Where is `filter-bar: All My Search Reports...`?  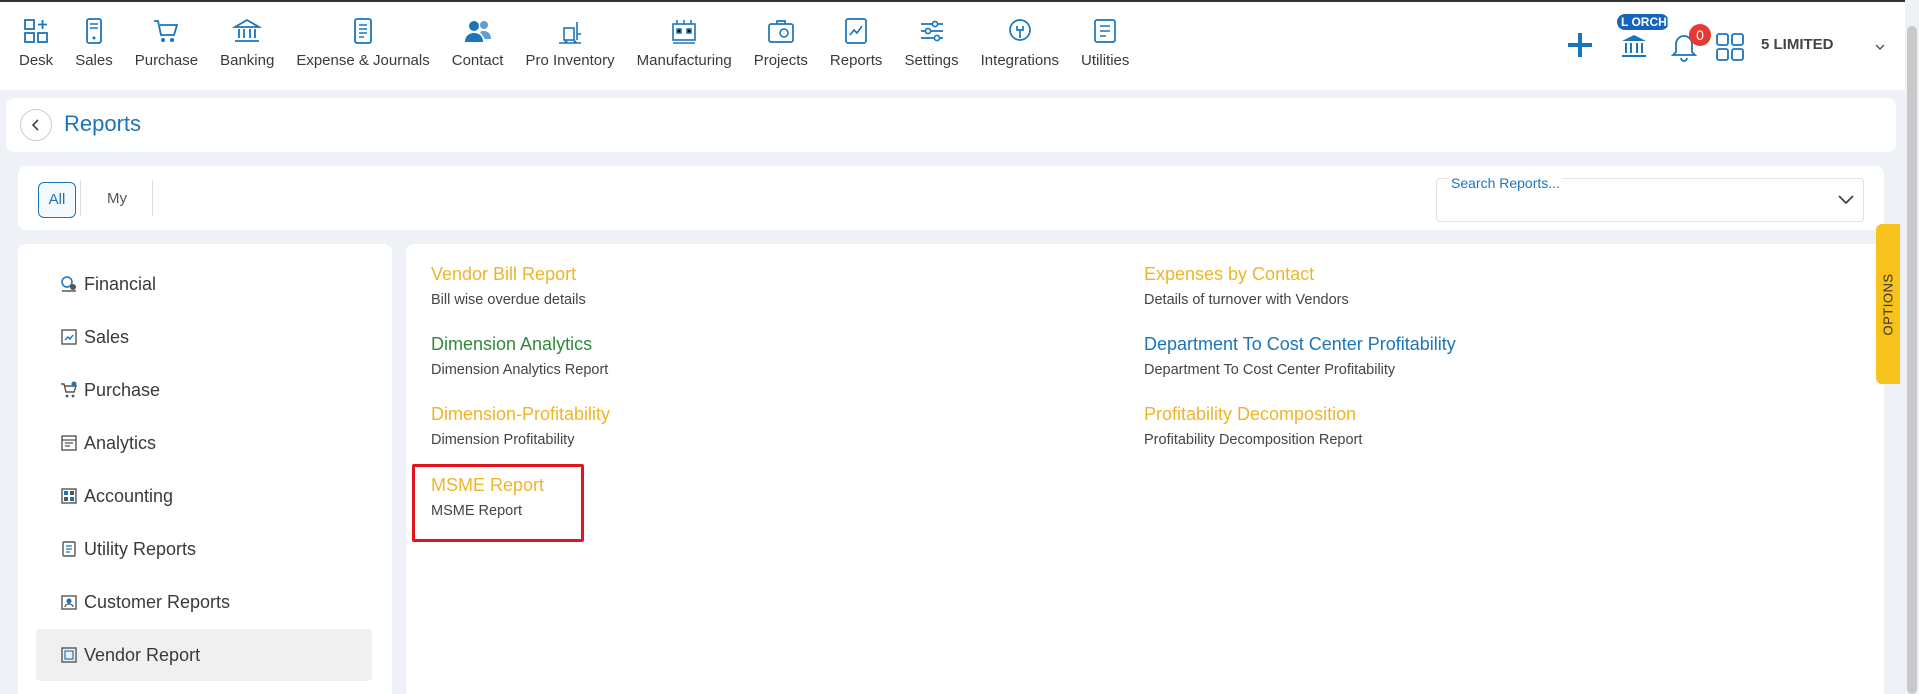 filter-bar: All My Search Reports... is located at coordinates (951, 198).